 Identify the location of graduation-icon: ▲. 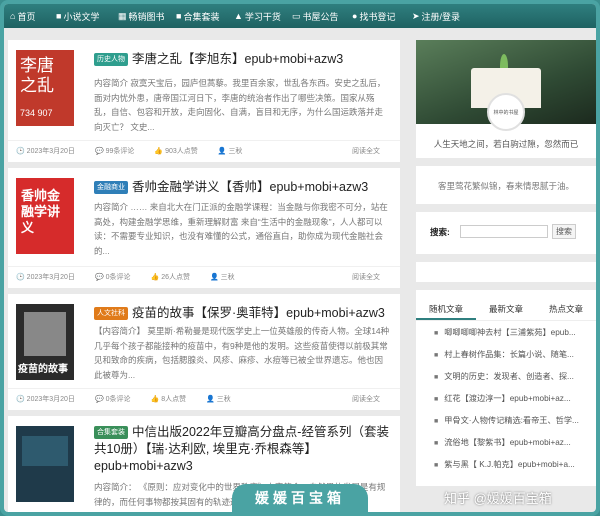
(238, 16).